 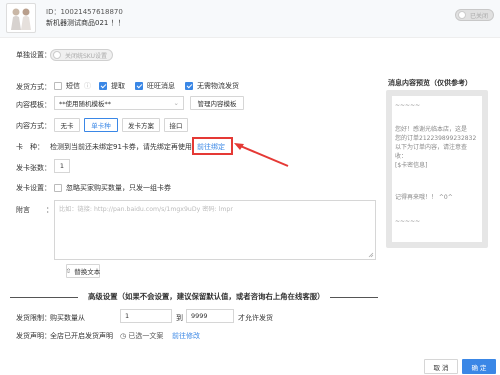 I want to click on delivery-limit-label: 发货限制：, so click(x=33, y=318).